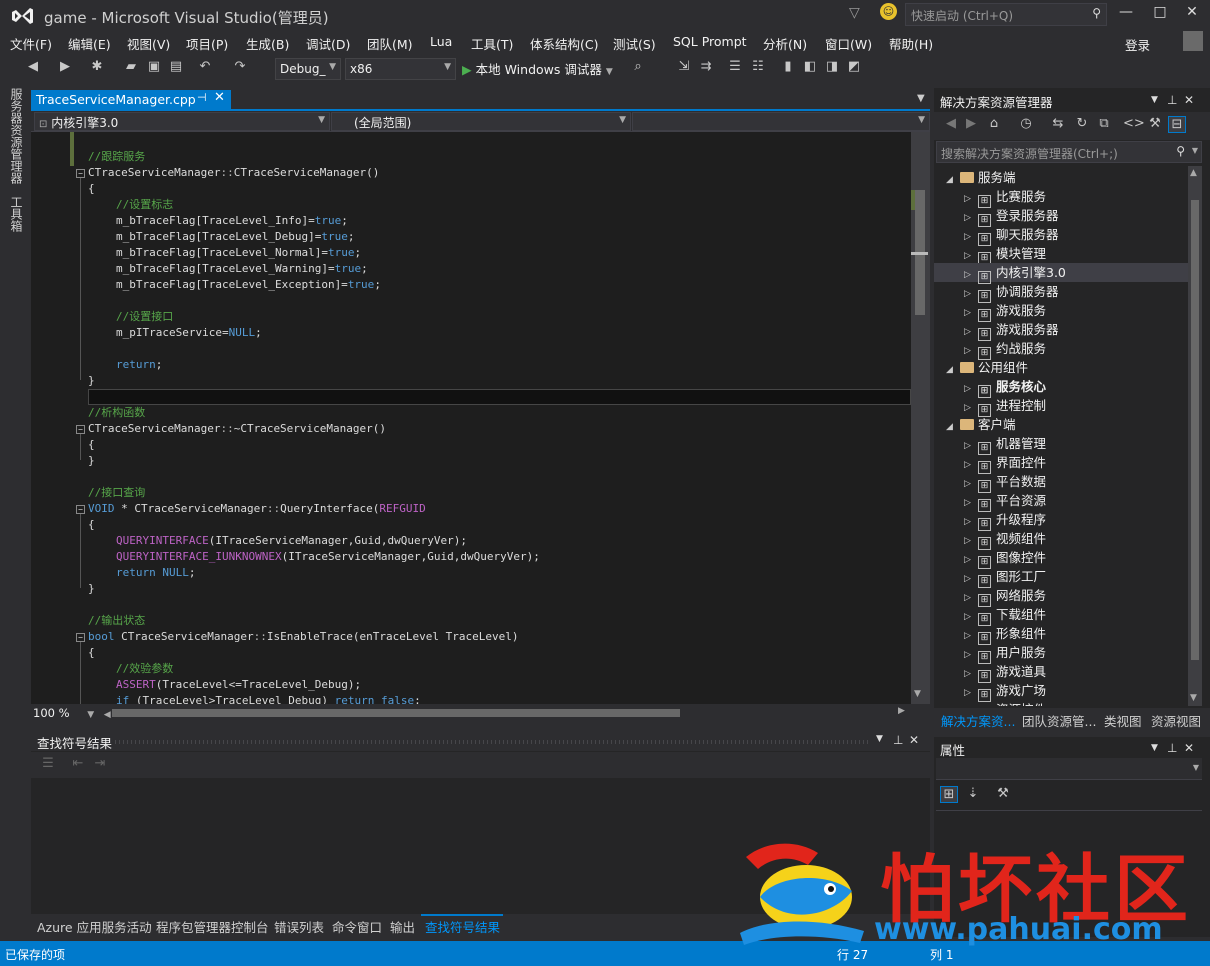 The width and height of the screenshot is (1210, 966). I want to click on preview-selected-icon: ⊟, so click(1177, 124).